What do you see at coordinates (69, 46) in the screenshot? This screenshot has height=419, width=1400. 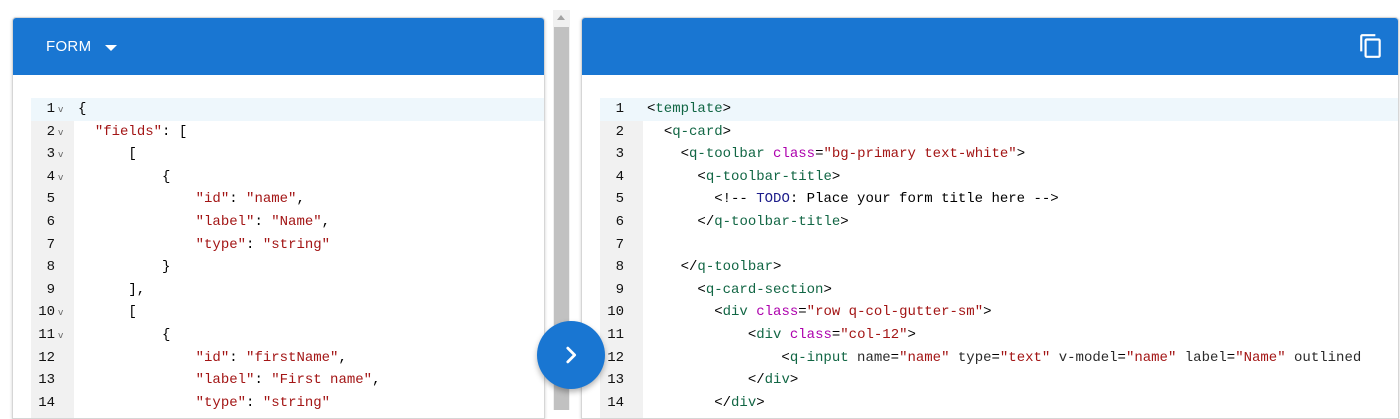 I see `form-dropdown-label: FORM` at bounding box center [69, 46].